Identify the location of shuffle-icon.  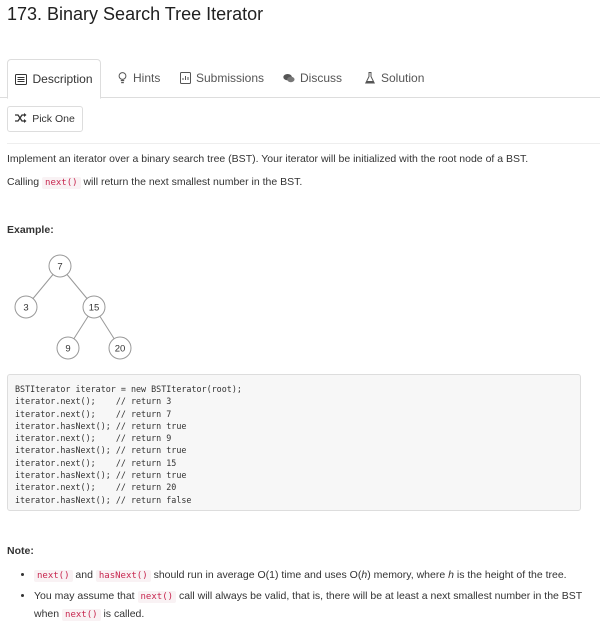
(21, 119).